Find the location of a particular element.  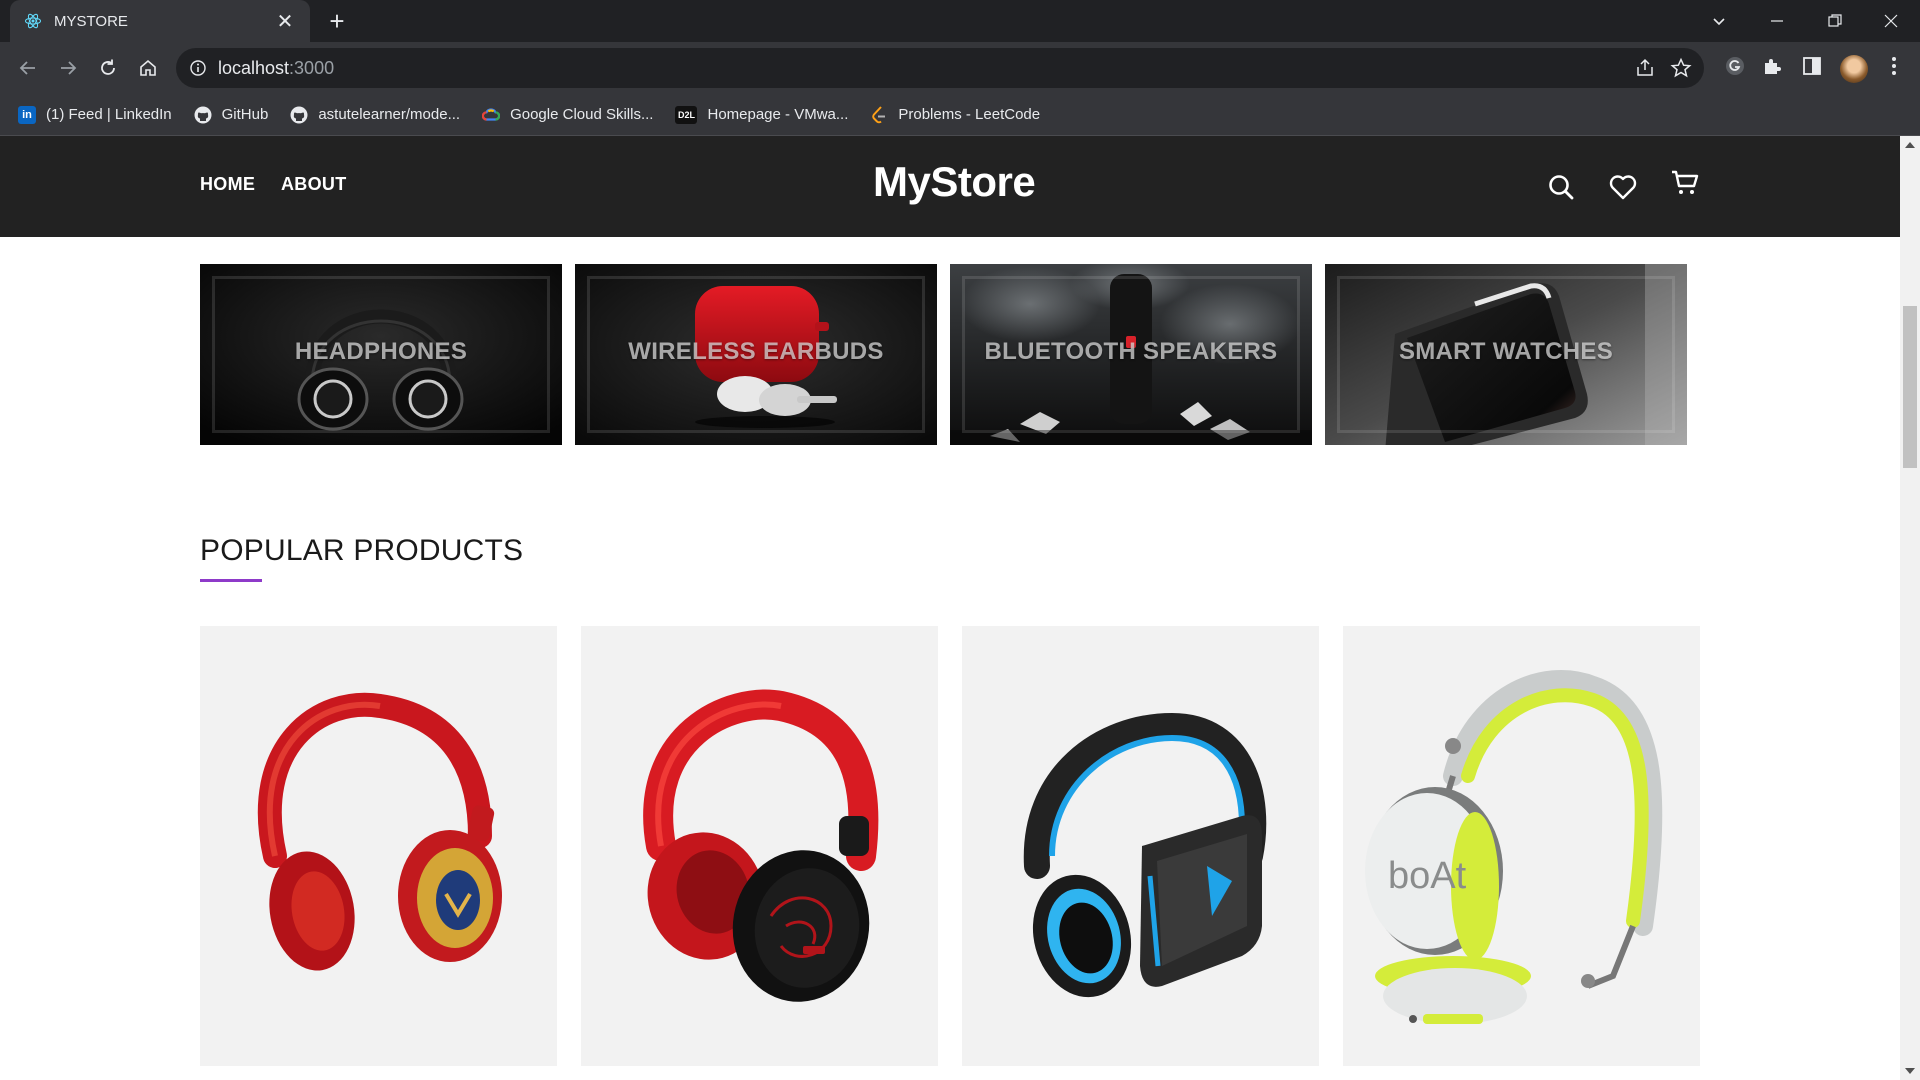

leetcode-icon is located at coordinates (879, 114).